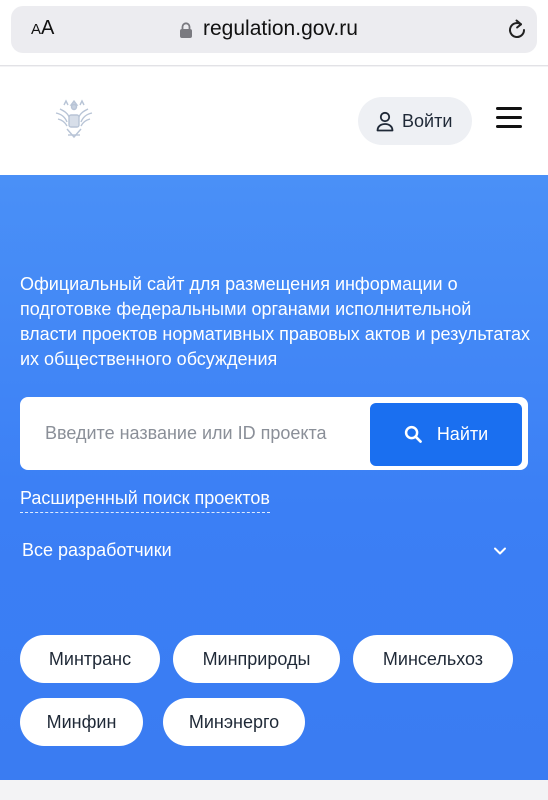 The image size is (548, 800). I want to click on search-input, so click(197, 433).